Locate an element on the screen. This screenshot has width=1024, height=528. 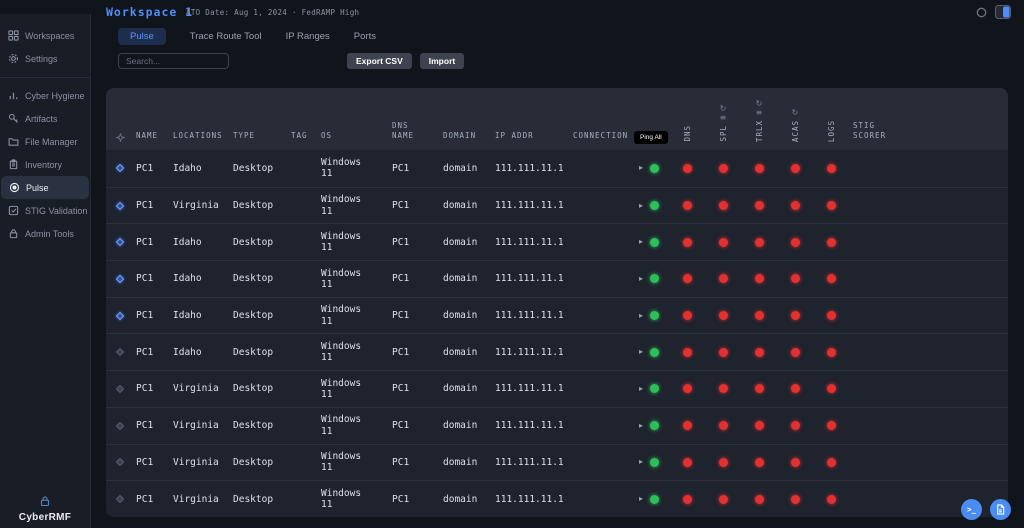
column-header-acas: ↻ ACAS is located at coordinates (795, 124).